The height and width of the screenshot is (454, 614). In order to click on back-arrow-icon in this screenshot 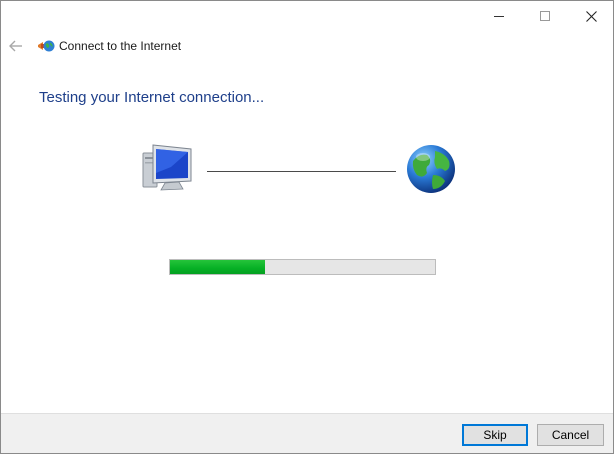, I will do `click(15, 46)`.